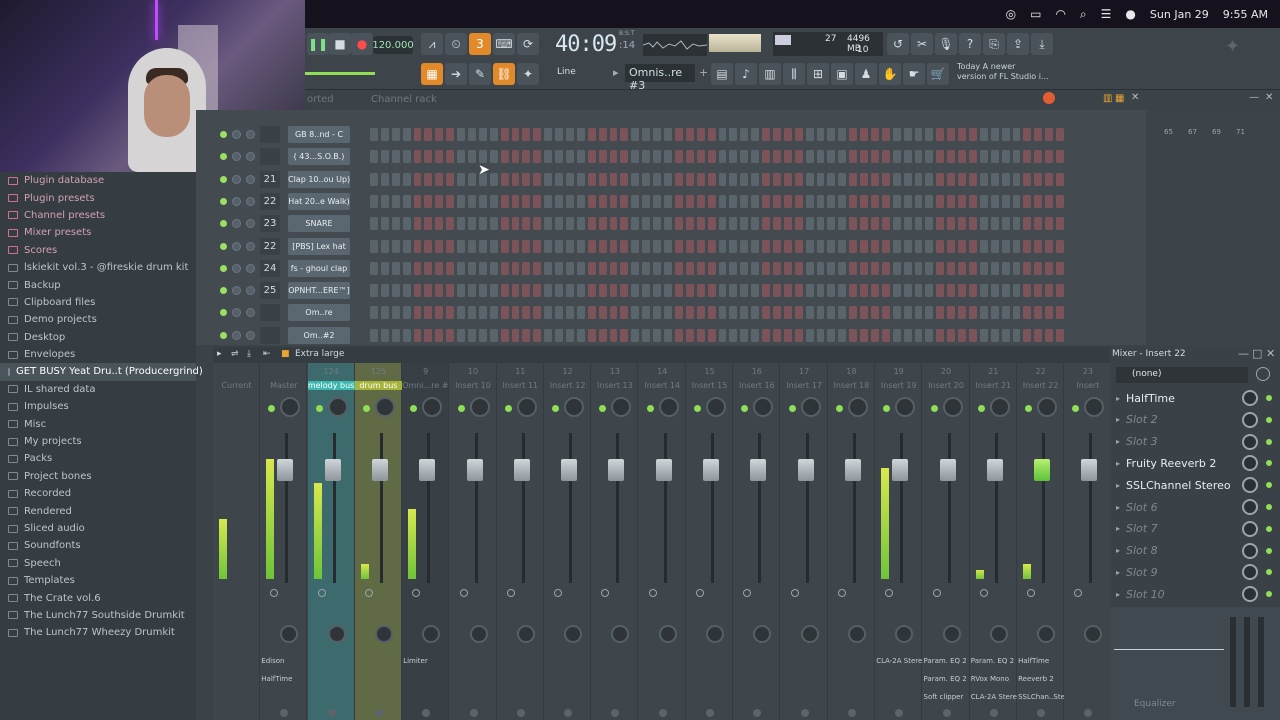  Describe the element at coordinates (1194, 485) in the screenshot. I see `fx-slot: ▸ SSLChannel Stereo` at that location.